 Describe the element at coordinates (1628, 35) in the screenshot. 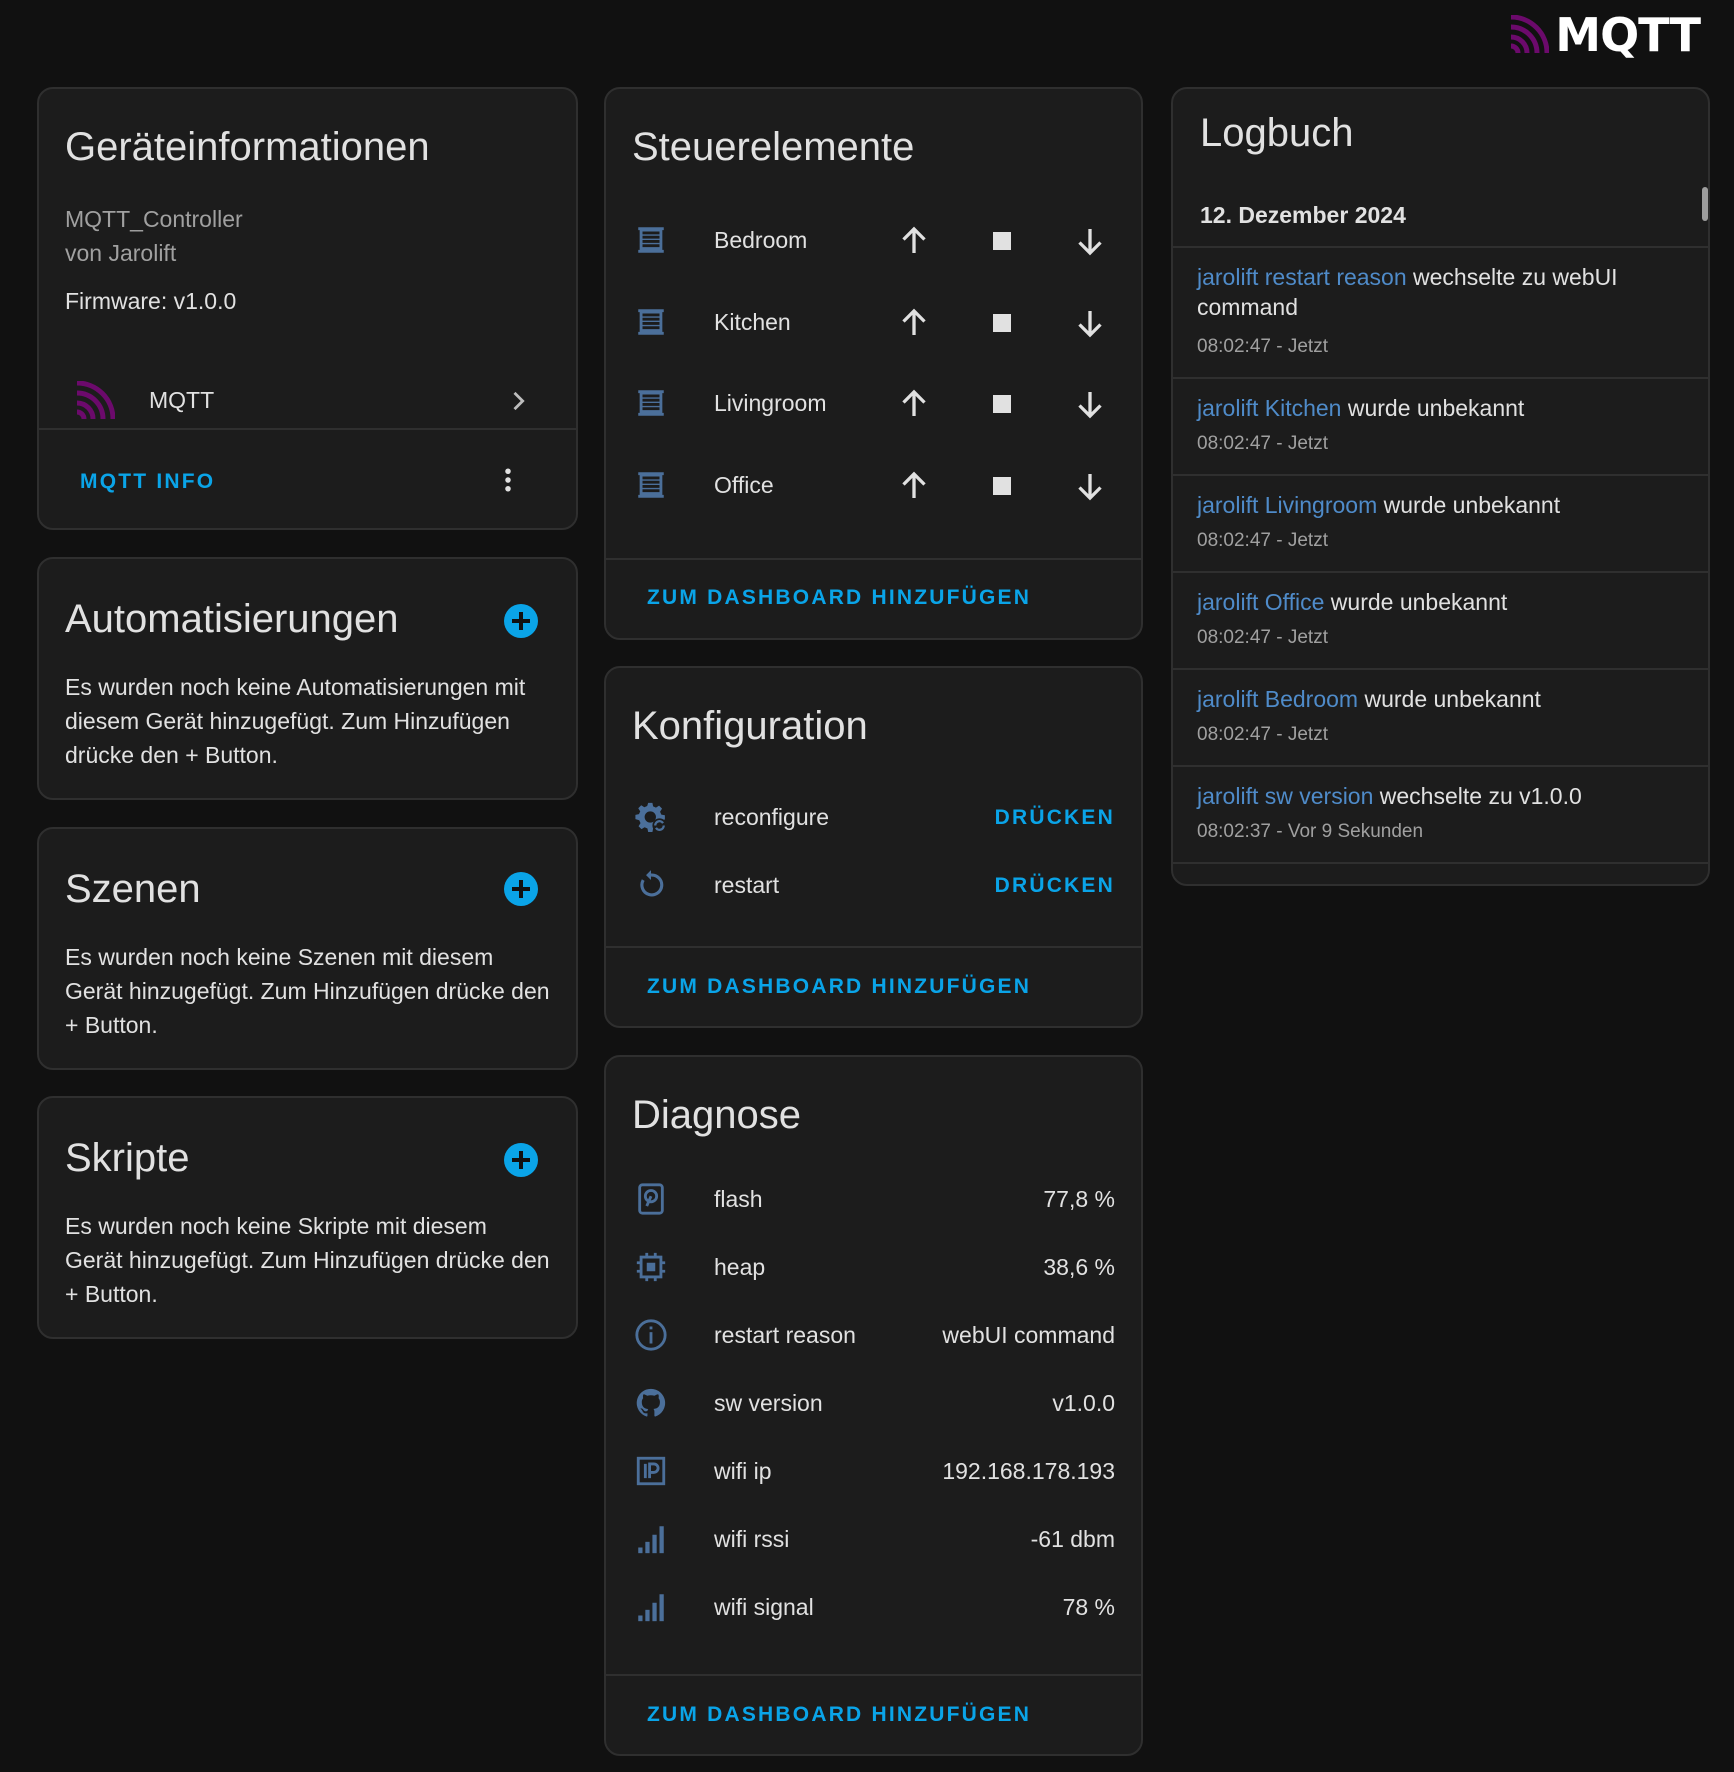

I see `logo-text: MQTT` at that location.